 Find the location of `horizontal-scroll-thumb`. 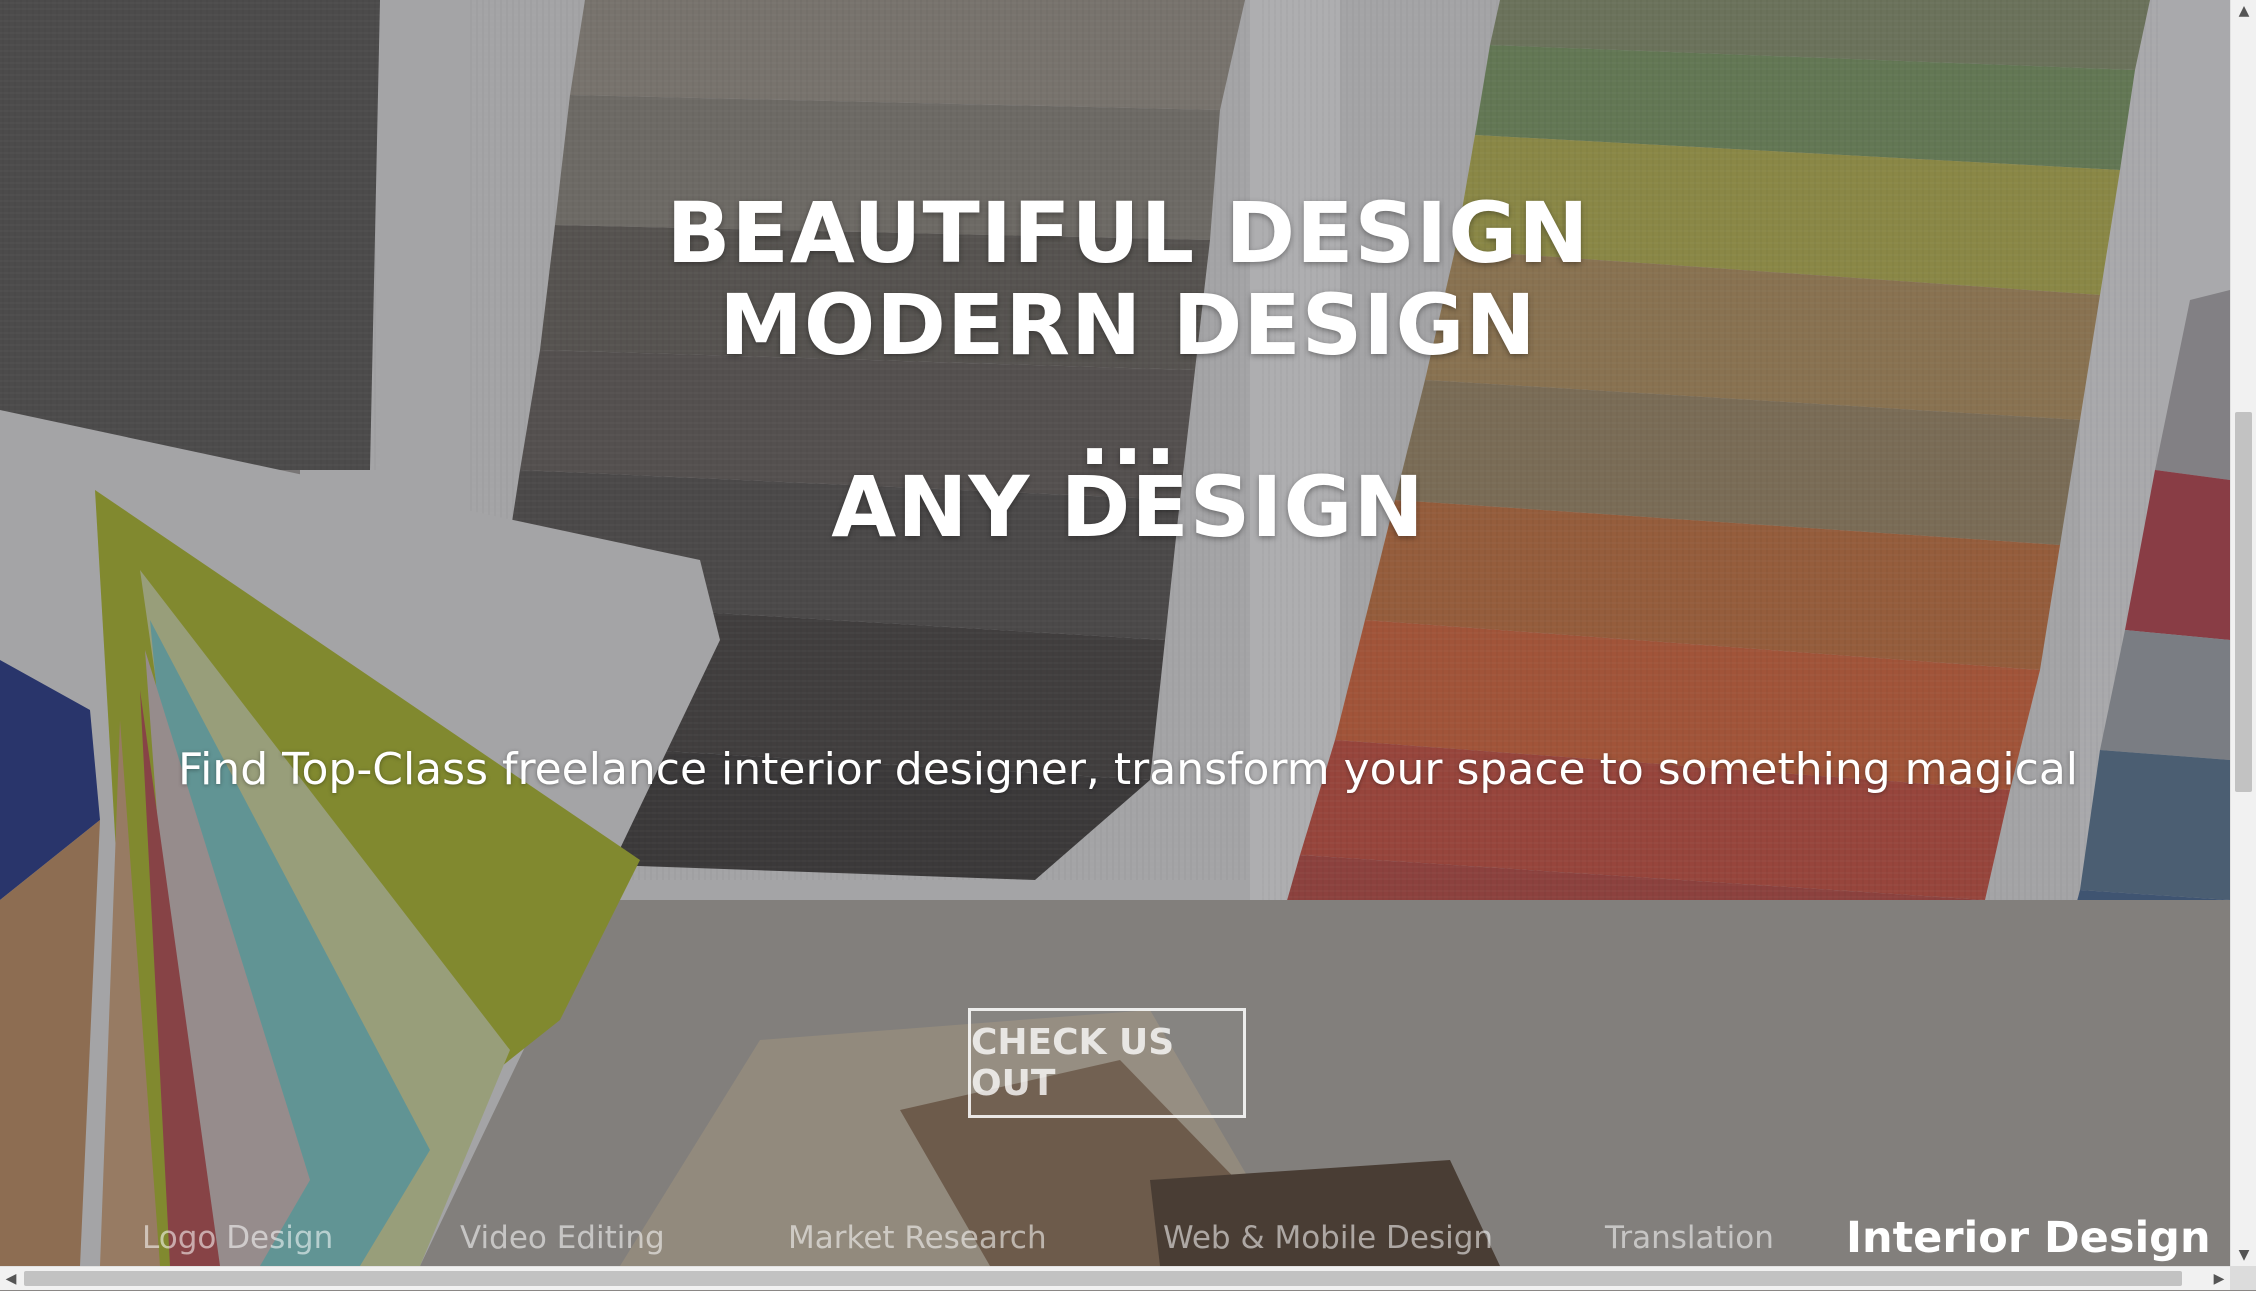

horizontal-scroll-thumb is located at coordinates (1103, 1278).